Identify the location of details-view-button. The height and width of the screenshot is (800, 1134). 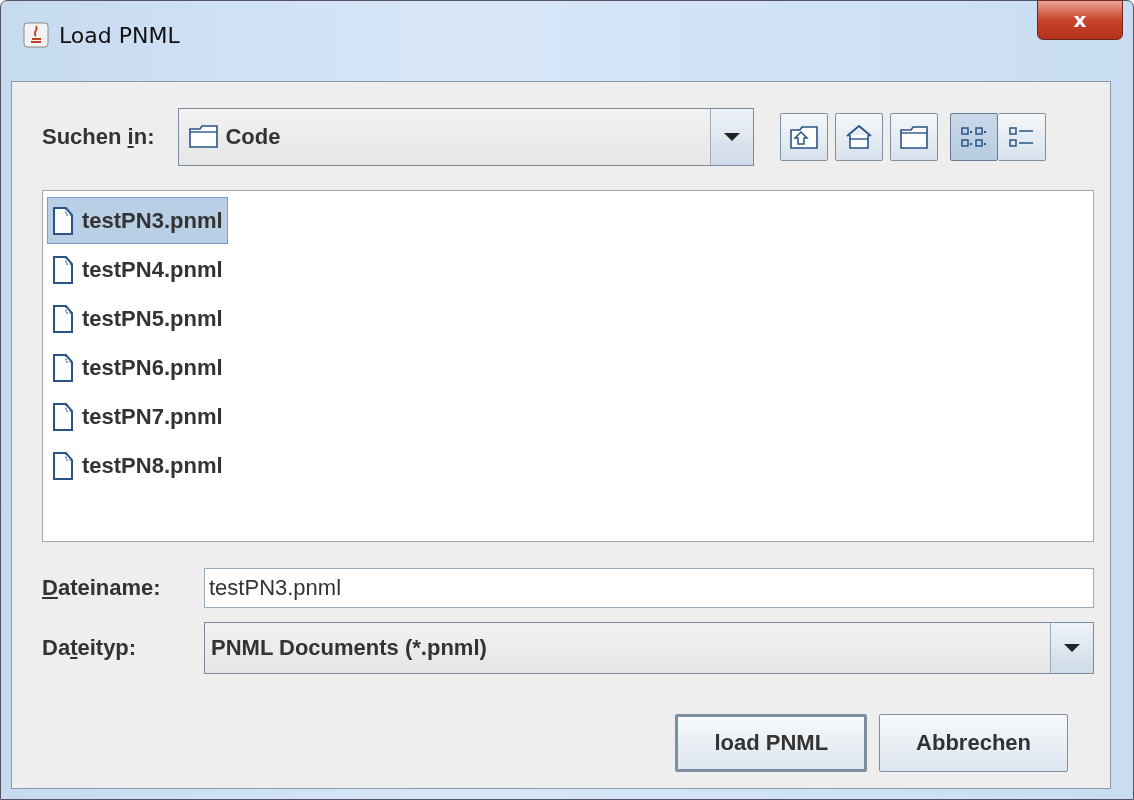
(1022, 137).